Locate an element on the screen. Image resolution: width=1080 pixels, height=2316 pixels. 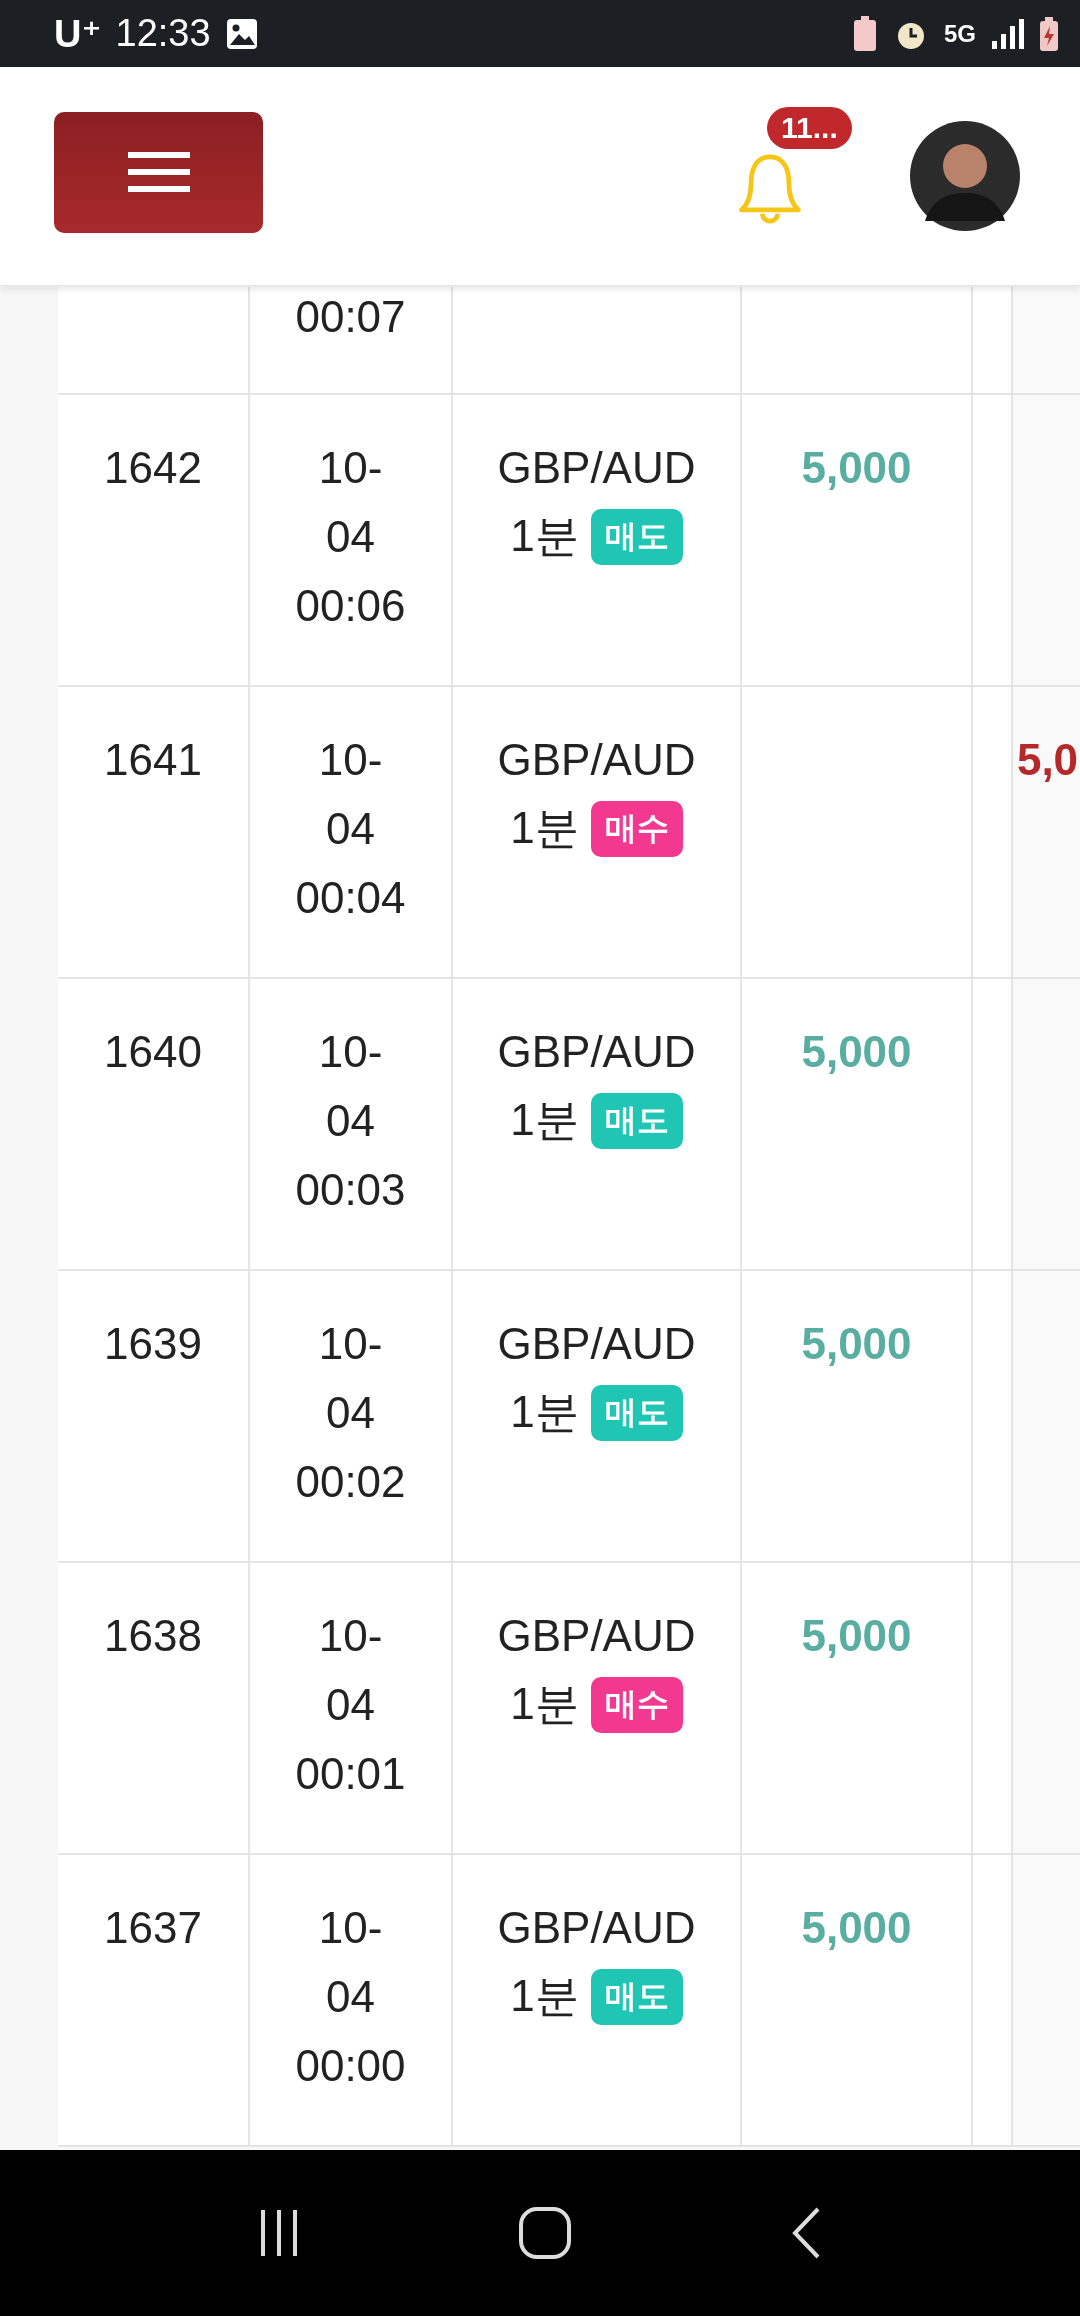
date-cell-text: 10- 04 00:03 is located at coordinates (350, 1121).